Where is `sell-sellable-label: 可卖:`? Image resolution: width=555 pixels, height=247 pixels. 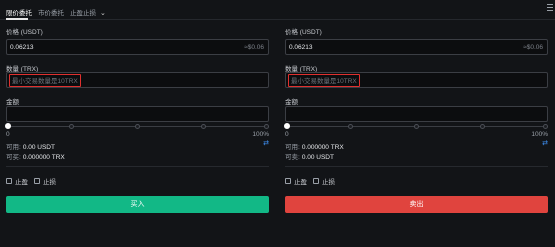
sell-sellable-label: 可卖: is located at coordinates (292, 157).